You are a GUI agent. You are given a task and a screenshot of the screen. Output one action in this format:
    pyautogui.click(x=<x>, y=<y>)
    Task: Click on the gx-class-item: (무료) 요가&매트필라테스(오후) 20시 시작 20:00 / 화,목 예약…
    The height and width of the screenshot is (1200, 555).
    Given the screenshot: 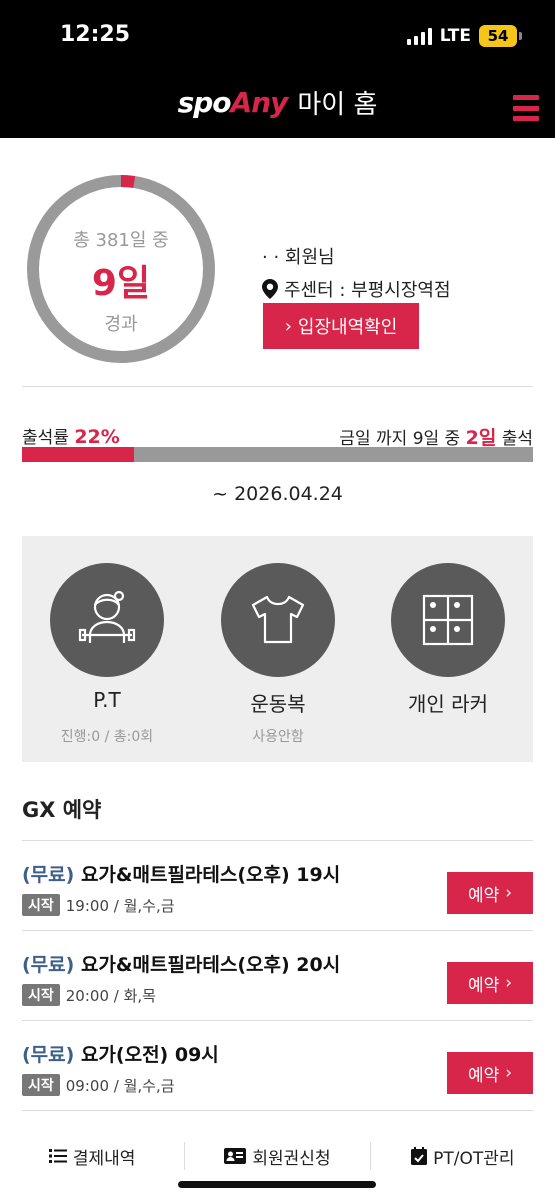 What is the action you would take?
    pyautogui.click(x=277, y=976)
    